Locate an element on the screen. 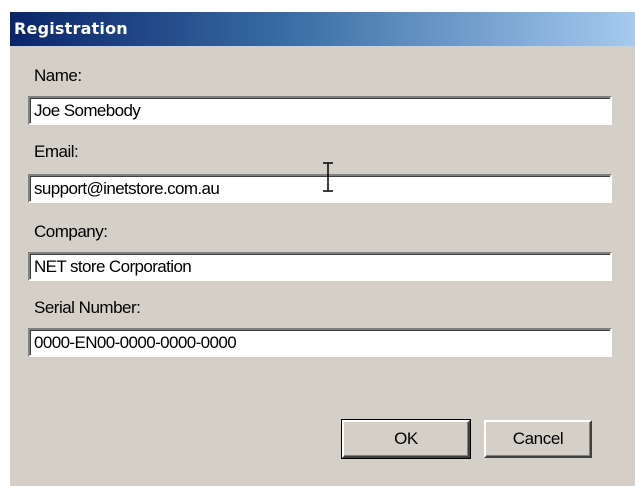 Image resolution: width=635 pixels, height=486 pixels. name-label: Name: is located at coordinates (58, 75).